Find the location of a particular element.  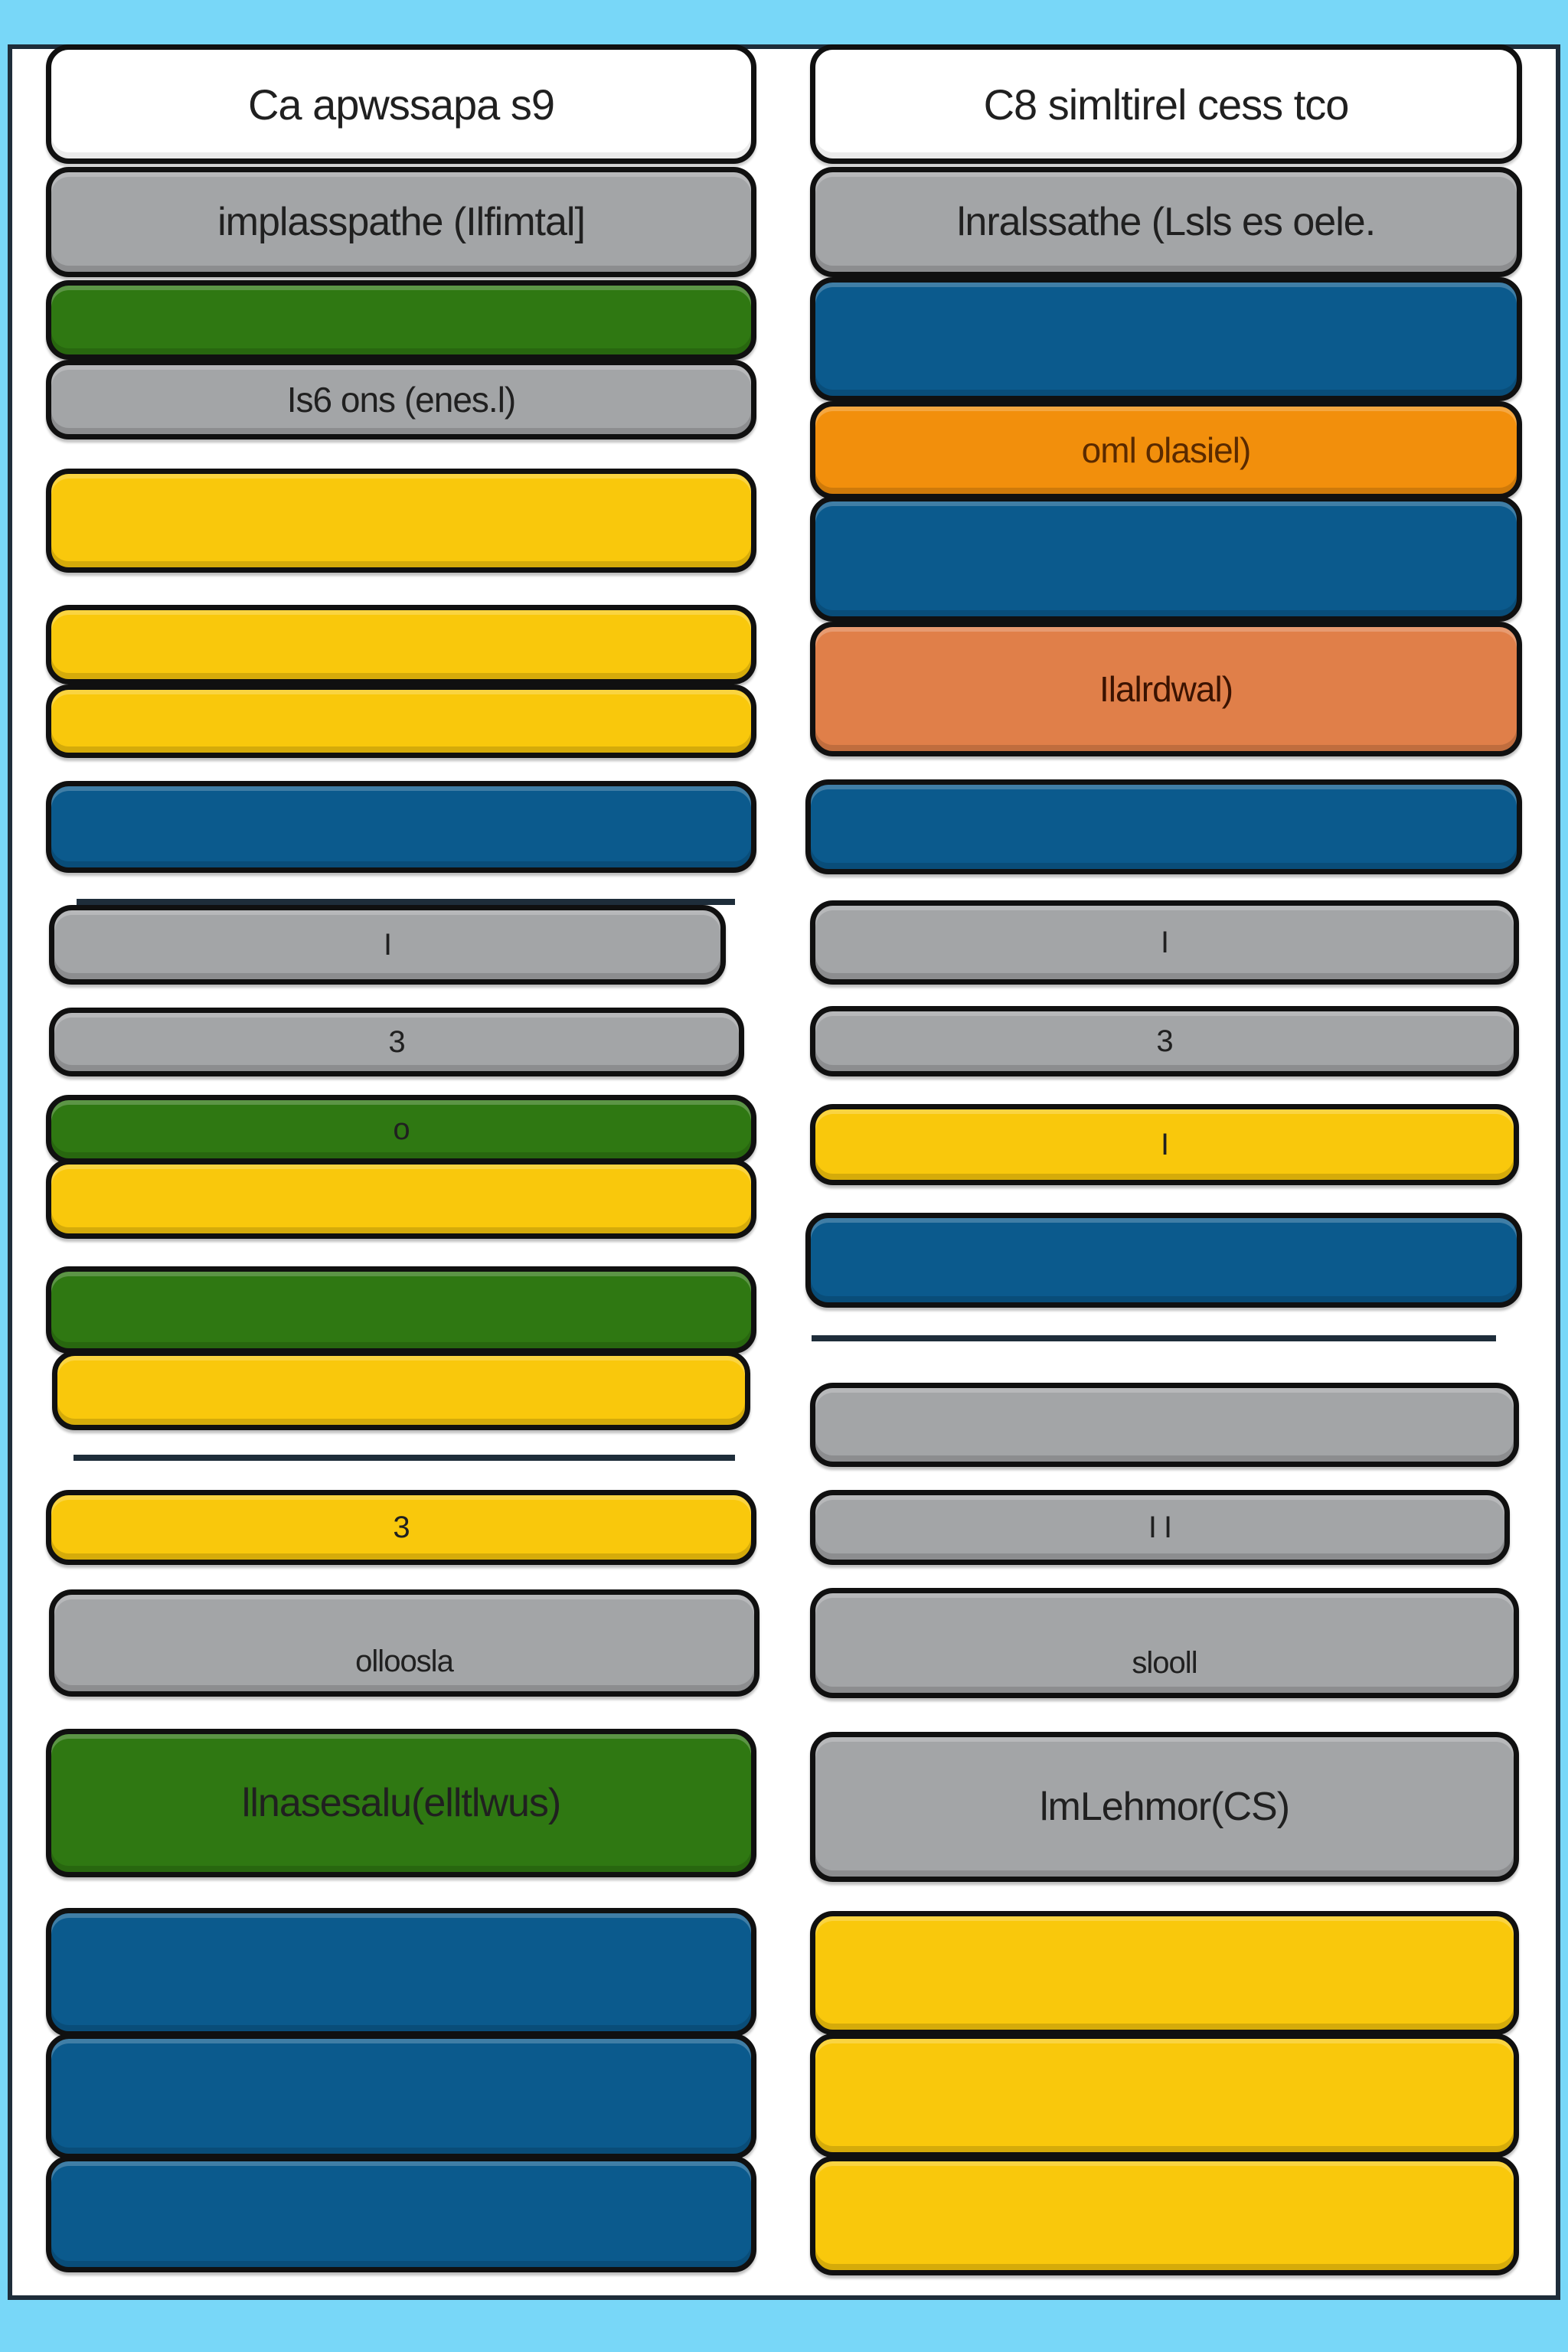

right-subheader-bar: lnralssathe (Lsls es oele. is located at coordinates (1166, 222).